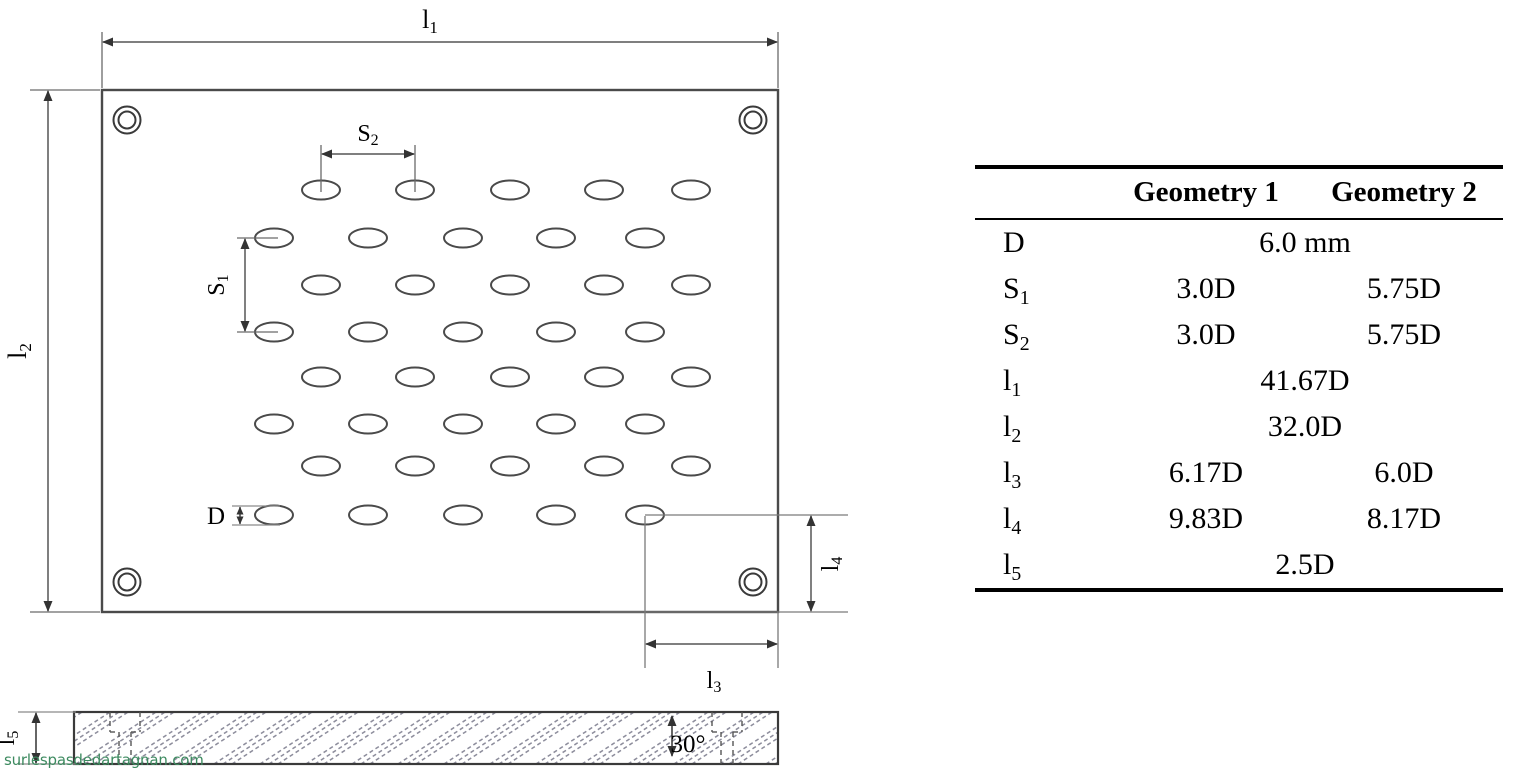 The width and height of the screenshot is (1536, 784). Describe the element at coordinates (1305, 380) in the screenshot. I see `table-value-shared: 41.67D` at that location.